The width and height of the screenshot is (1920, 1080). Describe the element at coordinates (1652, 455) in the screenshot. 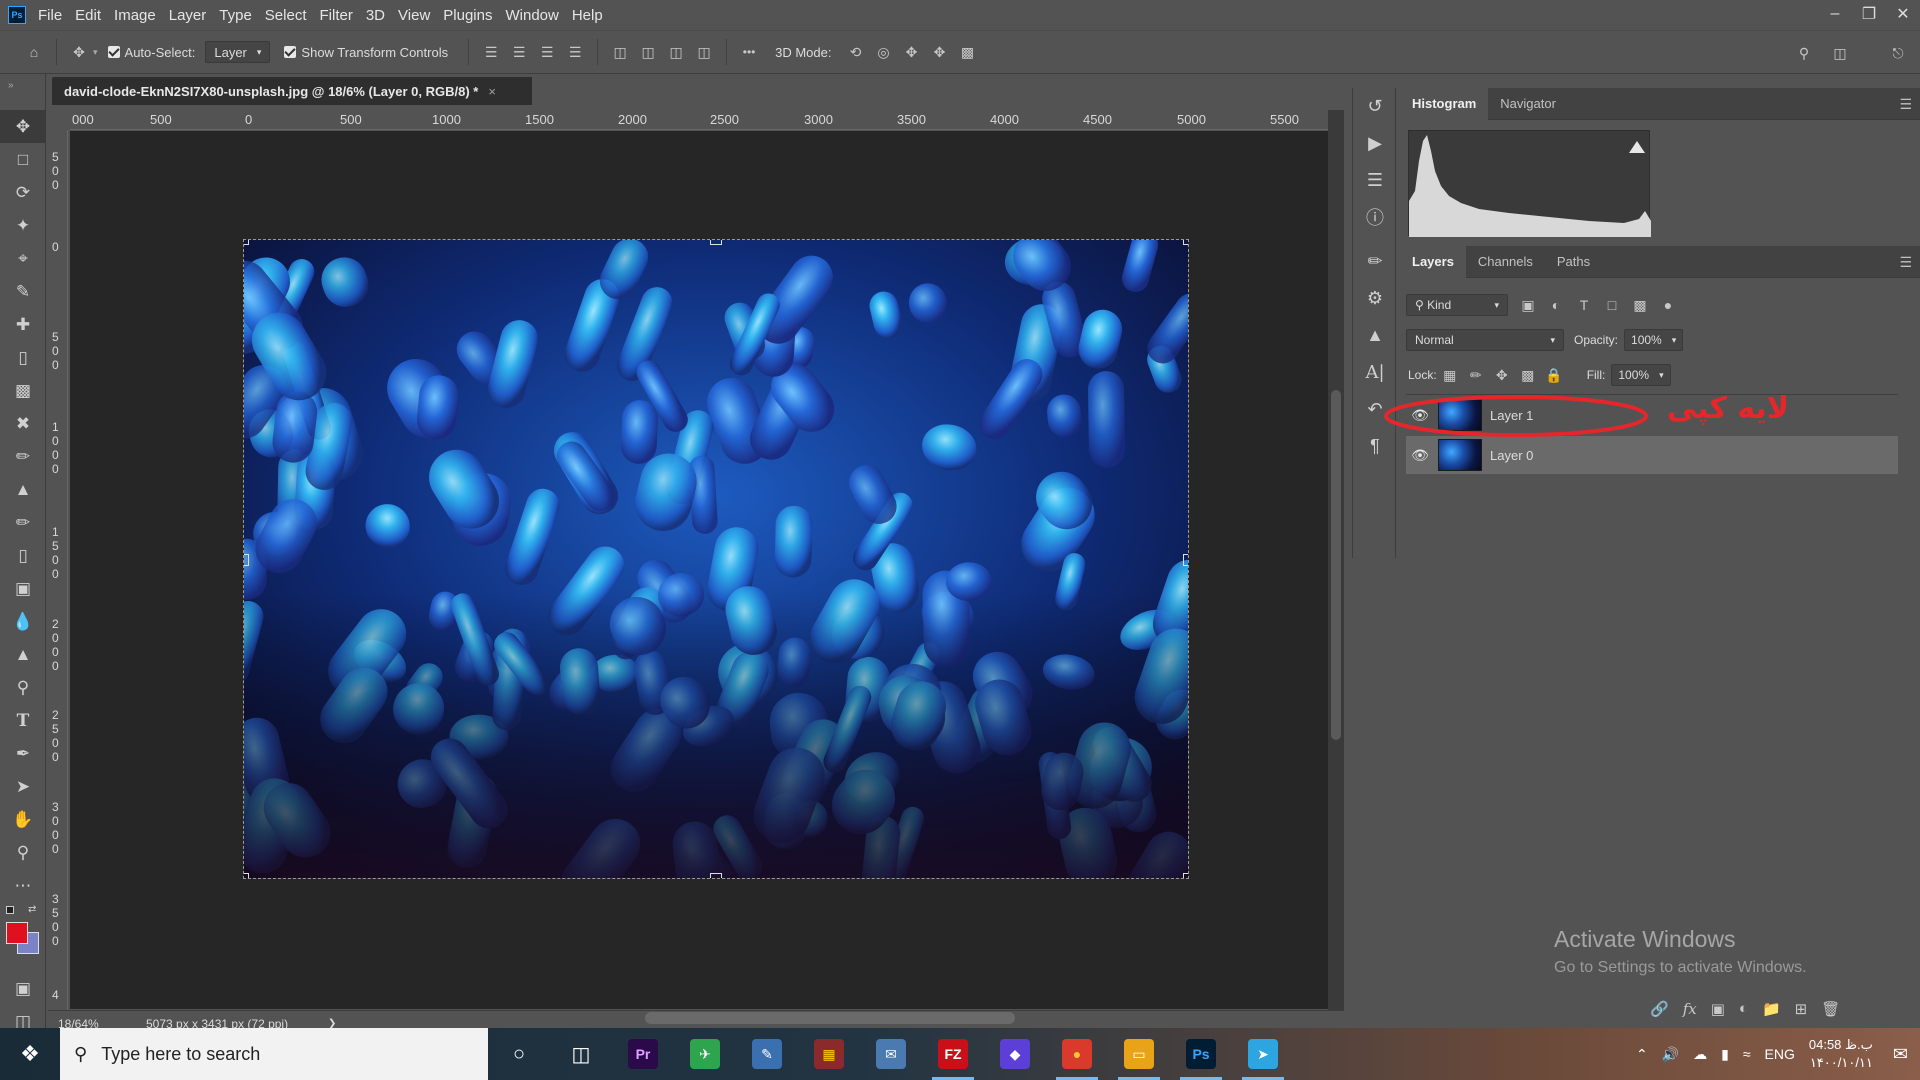

I see `layer-row-layer-0: 👁 Layer 0` at that location.